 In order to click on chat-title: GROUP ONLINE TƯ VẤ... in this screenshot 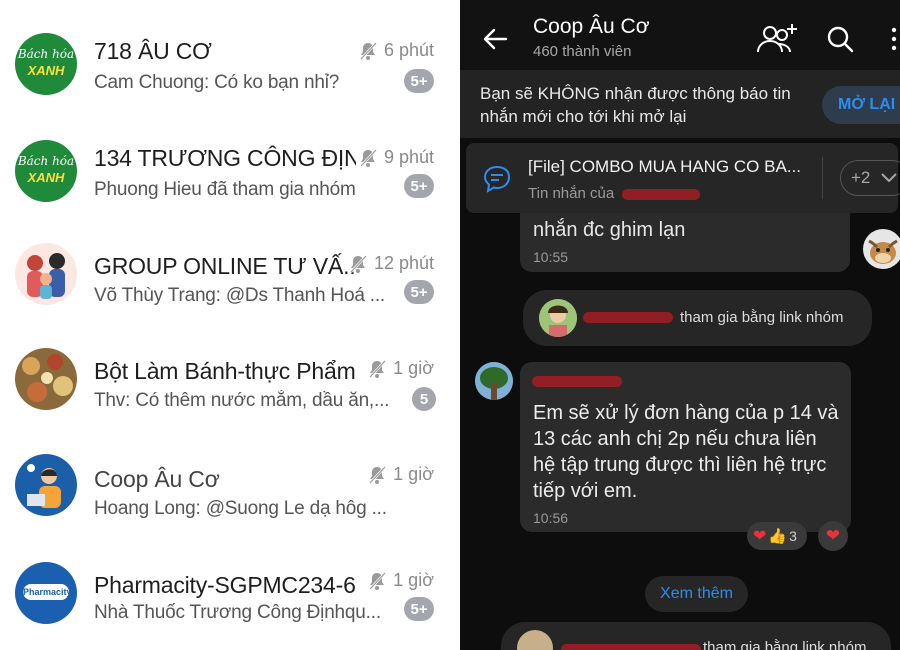, I will do `click(225, 266)`.